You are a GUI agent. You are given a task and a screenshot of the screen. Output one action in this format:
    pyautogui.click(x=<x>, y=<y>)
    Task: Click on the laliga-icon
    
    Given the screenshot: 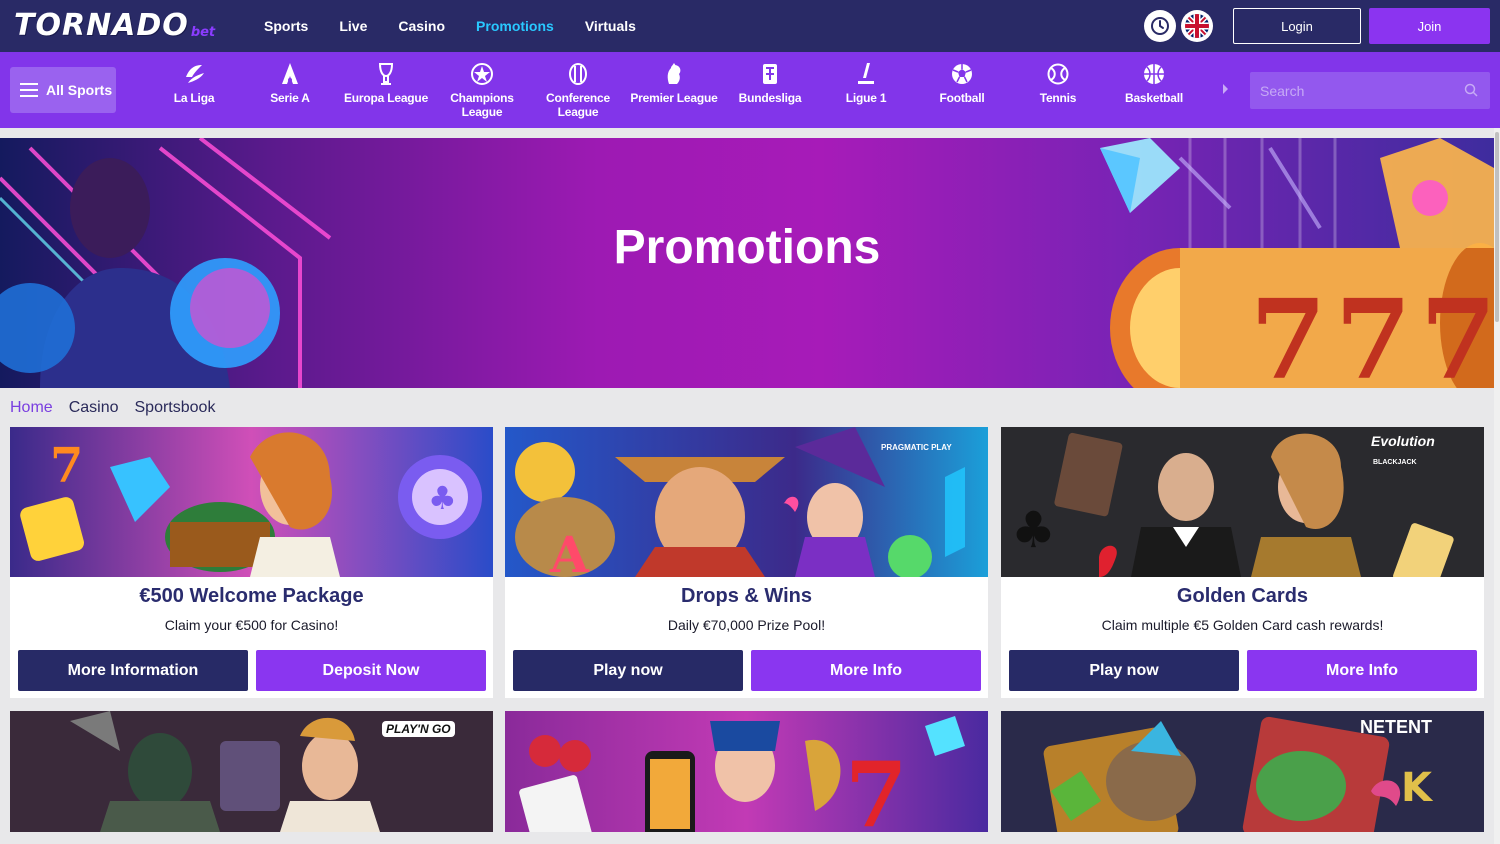 What is the action you would take?
    pyautogui.click(x=195, y=74)
    